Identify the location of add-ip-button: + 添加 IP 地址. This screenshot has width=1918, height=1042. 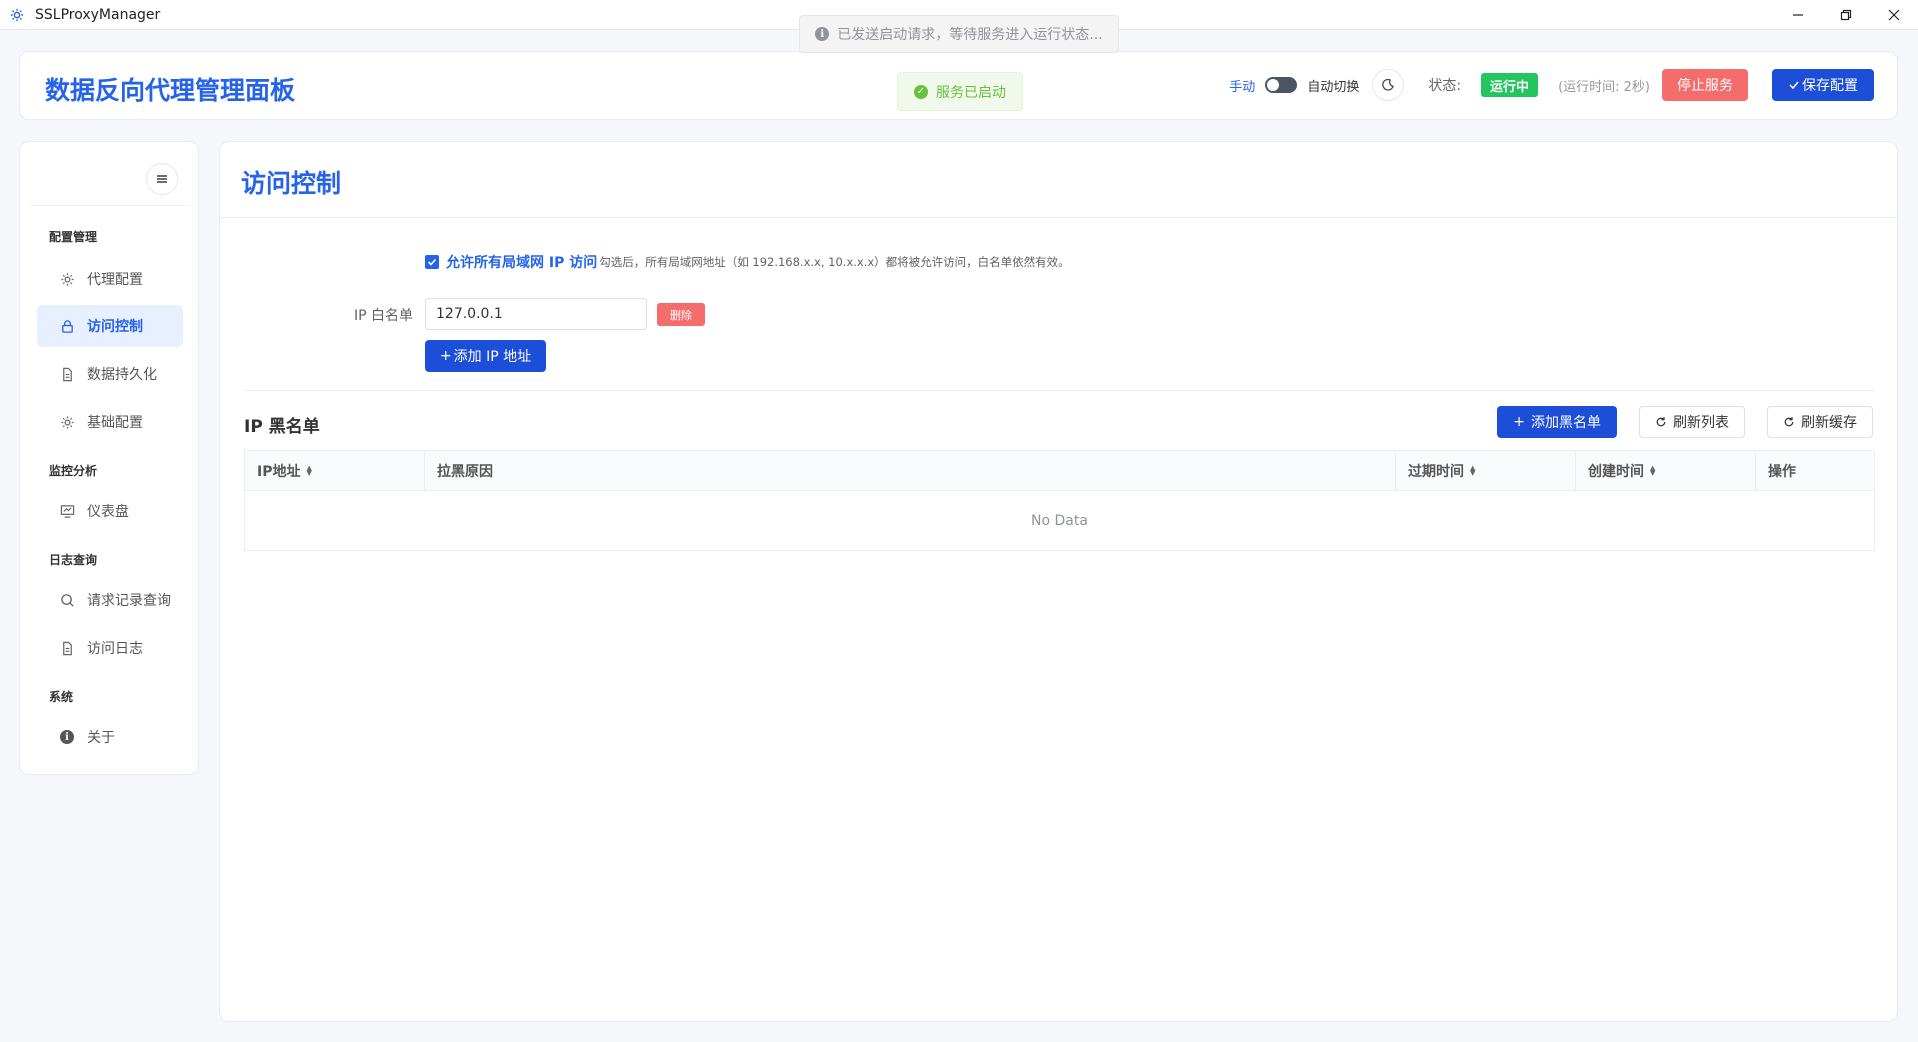
(485, 356).